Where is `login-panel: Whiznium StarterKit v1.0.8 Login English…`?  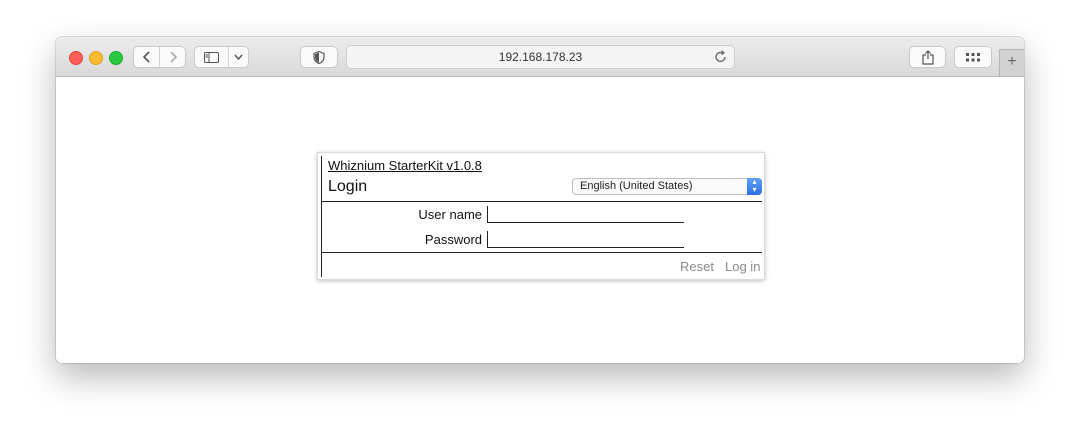
login-panel: Whiznium StarterKit v1.0.8 Login English… is located at coordinates (541, 216).